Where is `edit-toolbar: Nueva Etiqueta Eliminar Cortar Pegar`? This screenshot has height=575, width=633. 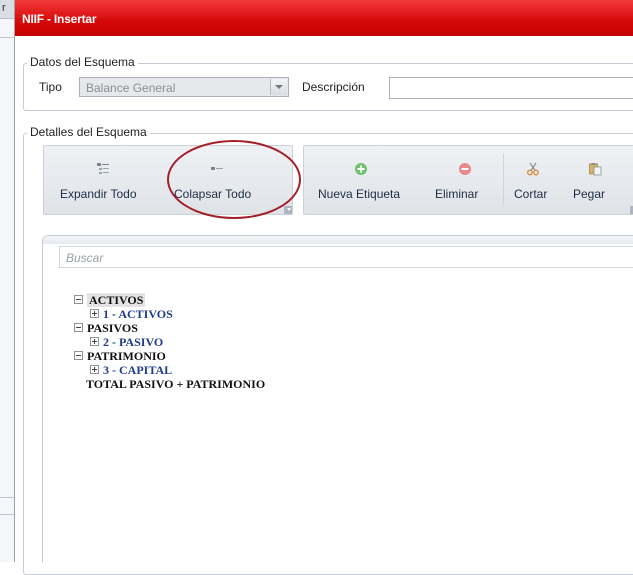 edit-toolbar: Nueva Etiqueta Eliminar Cortar Pegar is located at coordinates (468, 180).